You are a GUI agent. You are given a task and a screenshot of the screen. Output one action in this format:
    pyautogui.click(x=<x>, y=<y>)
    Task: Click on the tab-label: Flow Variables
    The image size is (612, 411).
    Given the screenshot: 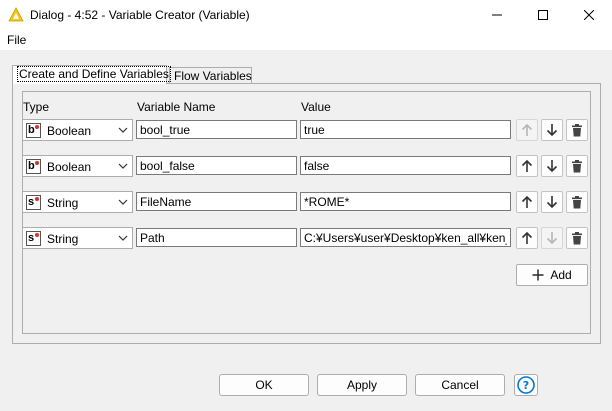 What is the action you would take?
    pyautogui.click(x=213, y=76)
    